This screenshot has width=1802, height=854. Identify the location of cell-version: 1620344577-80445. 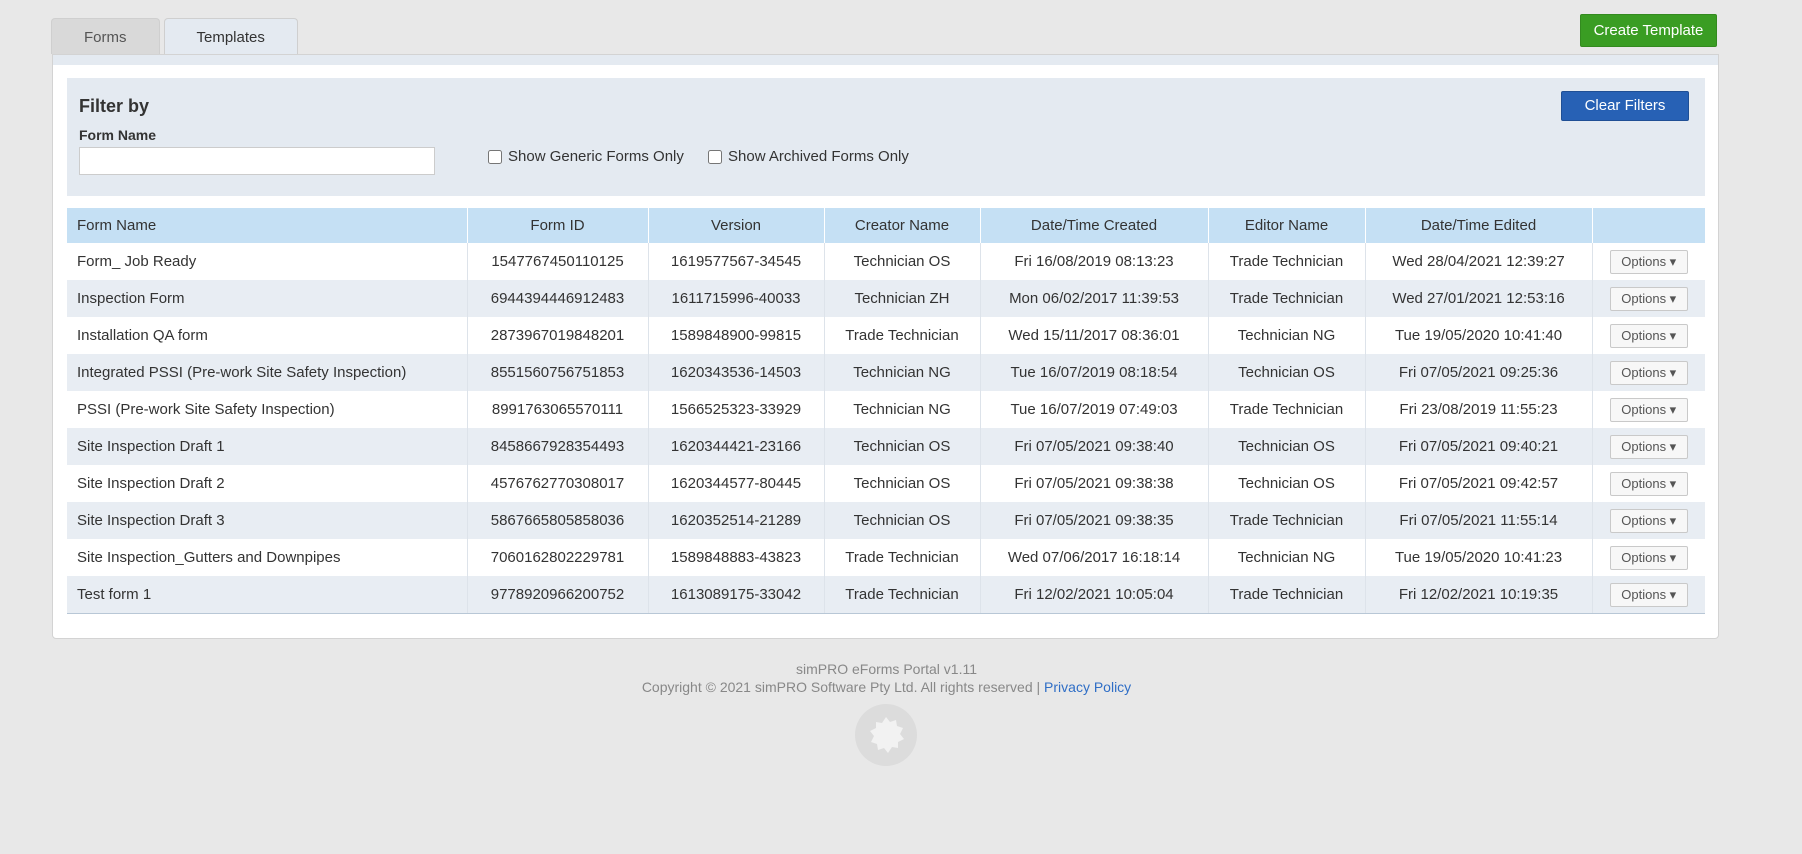
(736, 483).